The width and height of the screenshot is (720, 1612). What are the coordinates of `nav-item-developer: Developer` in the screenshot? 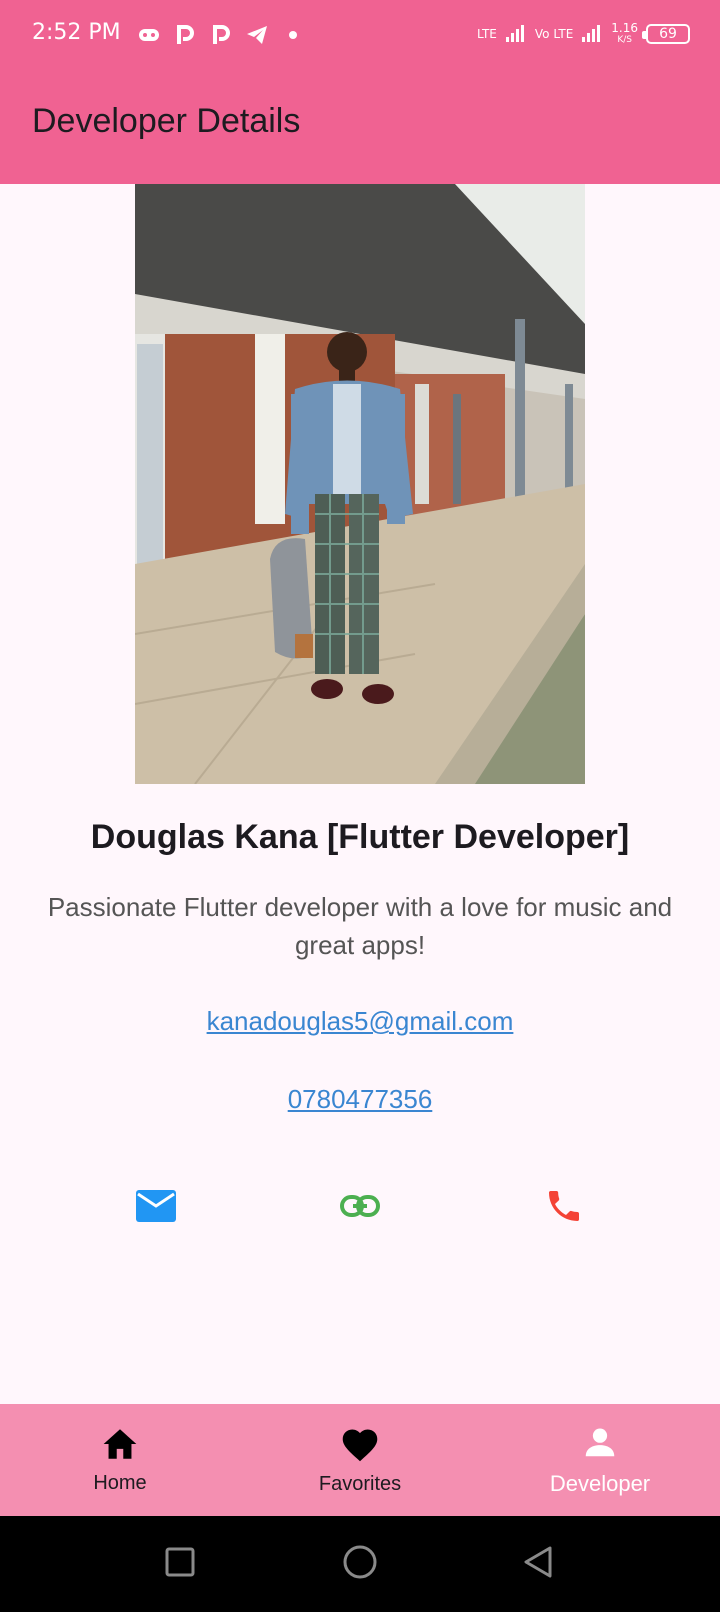 It's located at (600, 1460).